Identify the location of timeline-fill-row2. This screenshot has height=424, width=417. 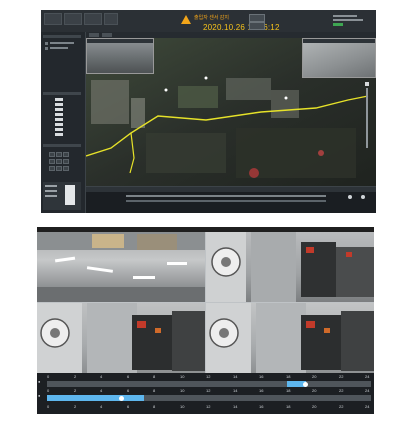
(95, 398).